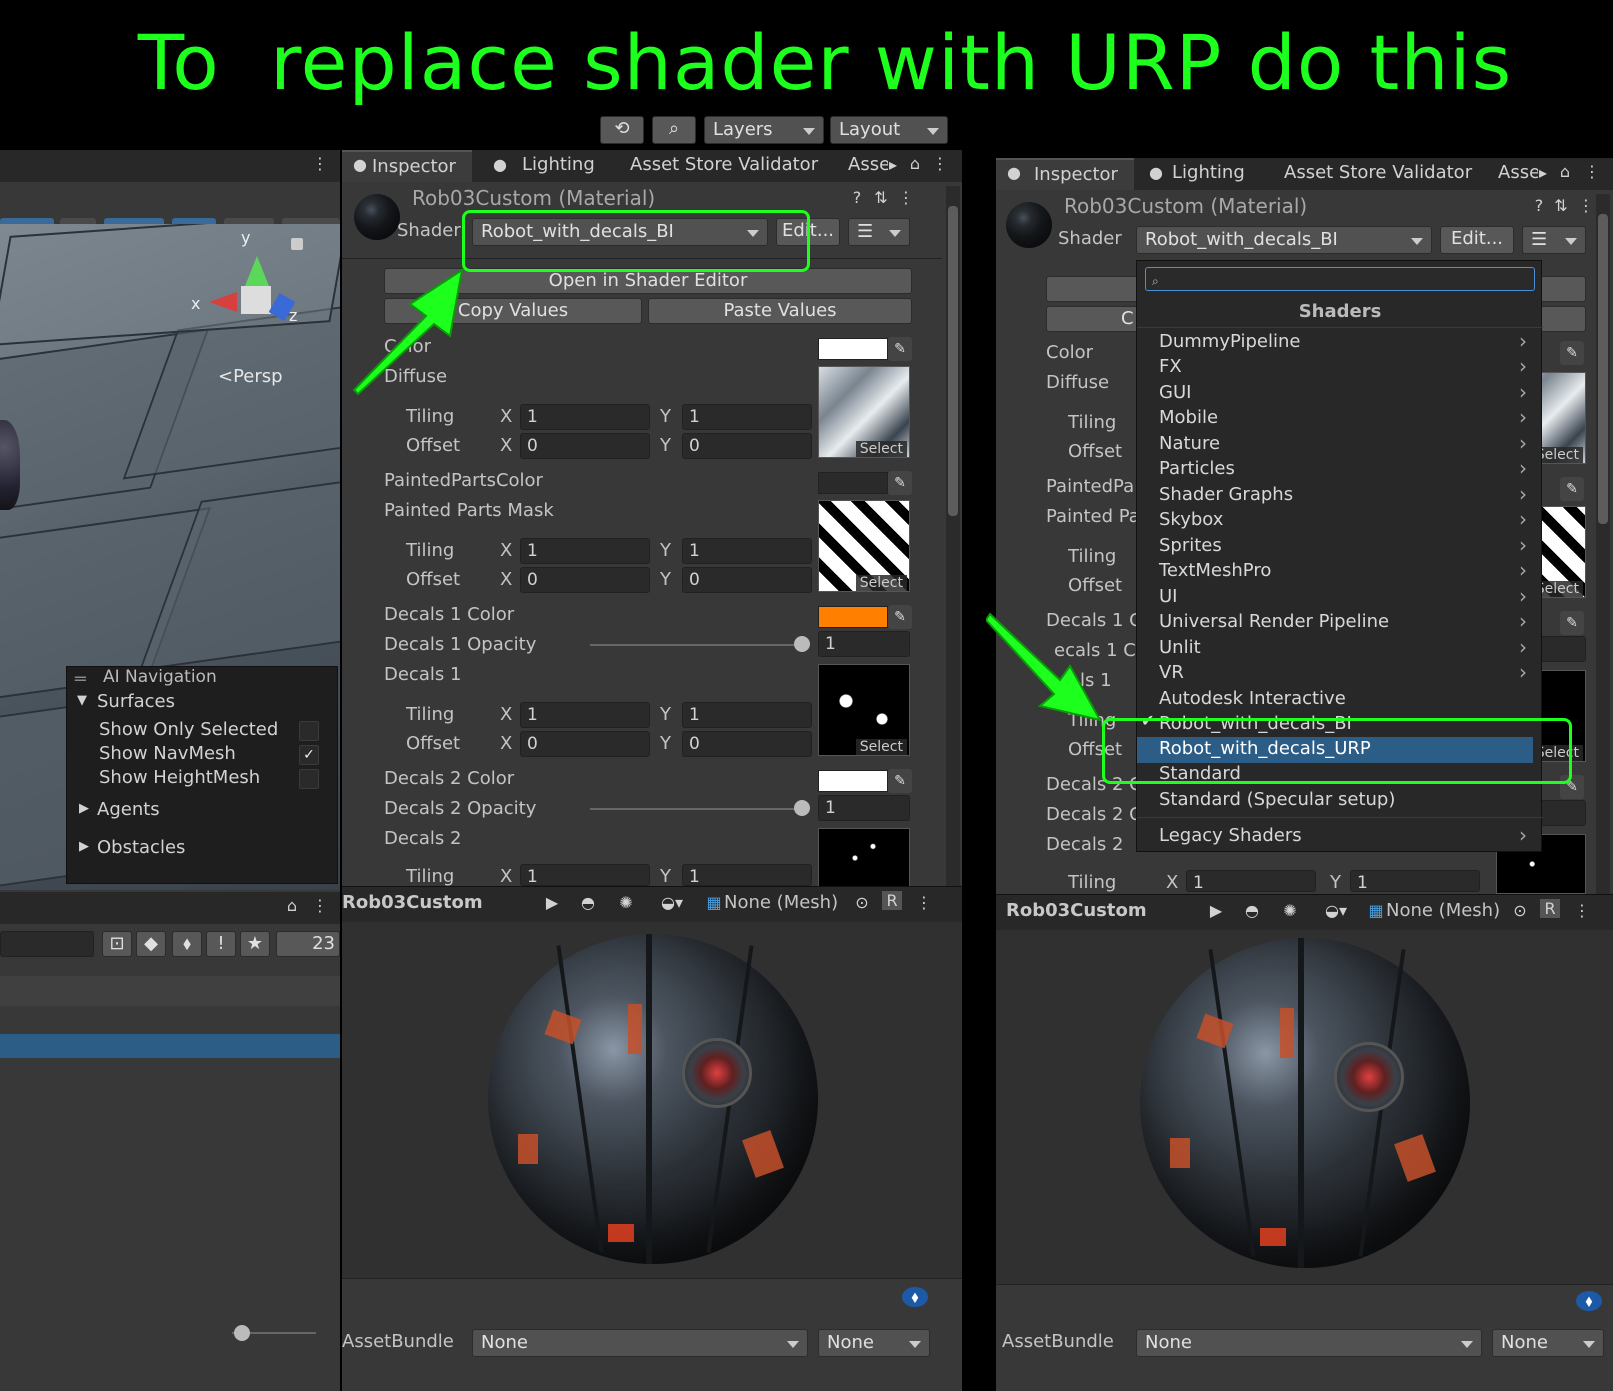 The height and width of the screenshot is (1391, 1613). What do you see at coordinates (1548, 1343) in the screenshot?
I see `asset-bundle-variant-dropdown: None` at bounding box center [1548, 1343].